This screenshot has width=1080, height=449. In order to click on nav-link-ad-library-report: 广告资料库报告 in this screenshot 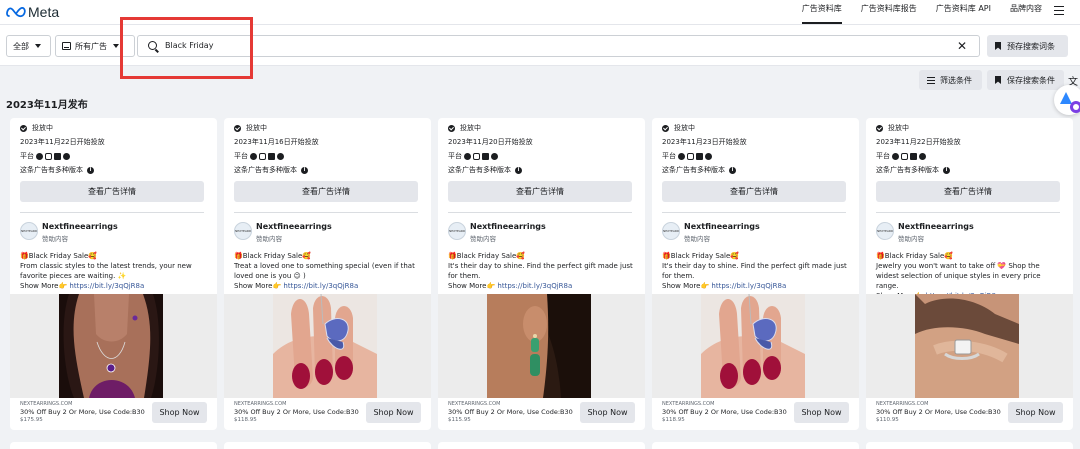, I will do `click(889, 12)`.